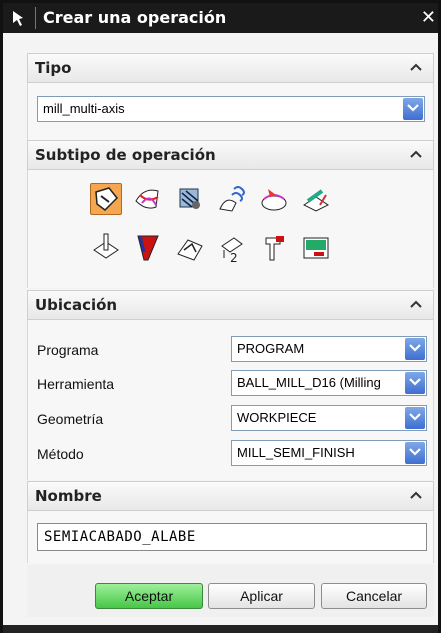  What do you see at coordinates (296, 452) in the screenshot?
I see `metodo-value: MILL_SEMI_FINISH` at bounding box center [296, 452].